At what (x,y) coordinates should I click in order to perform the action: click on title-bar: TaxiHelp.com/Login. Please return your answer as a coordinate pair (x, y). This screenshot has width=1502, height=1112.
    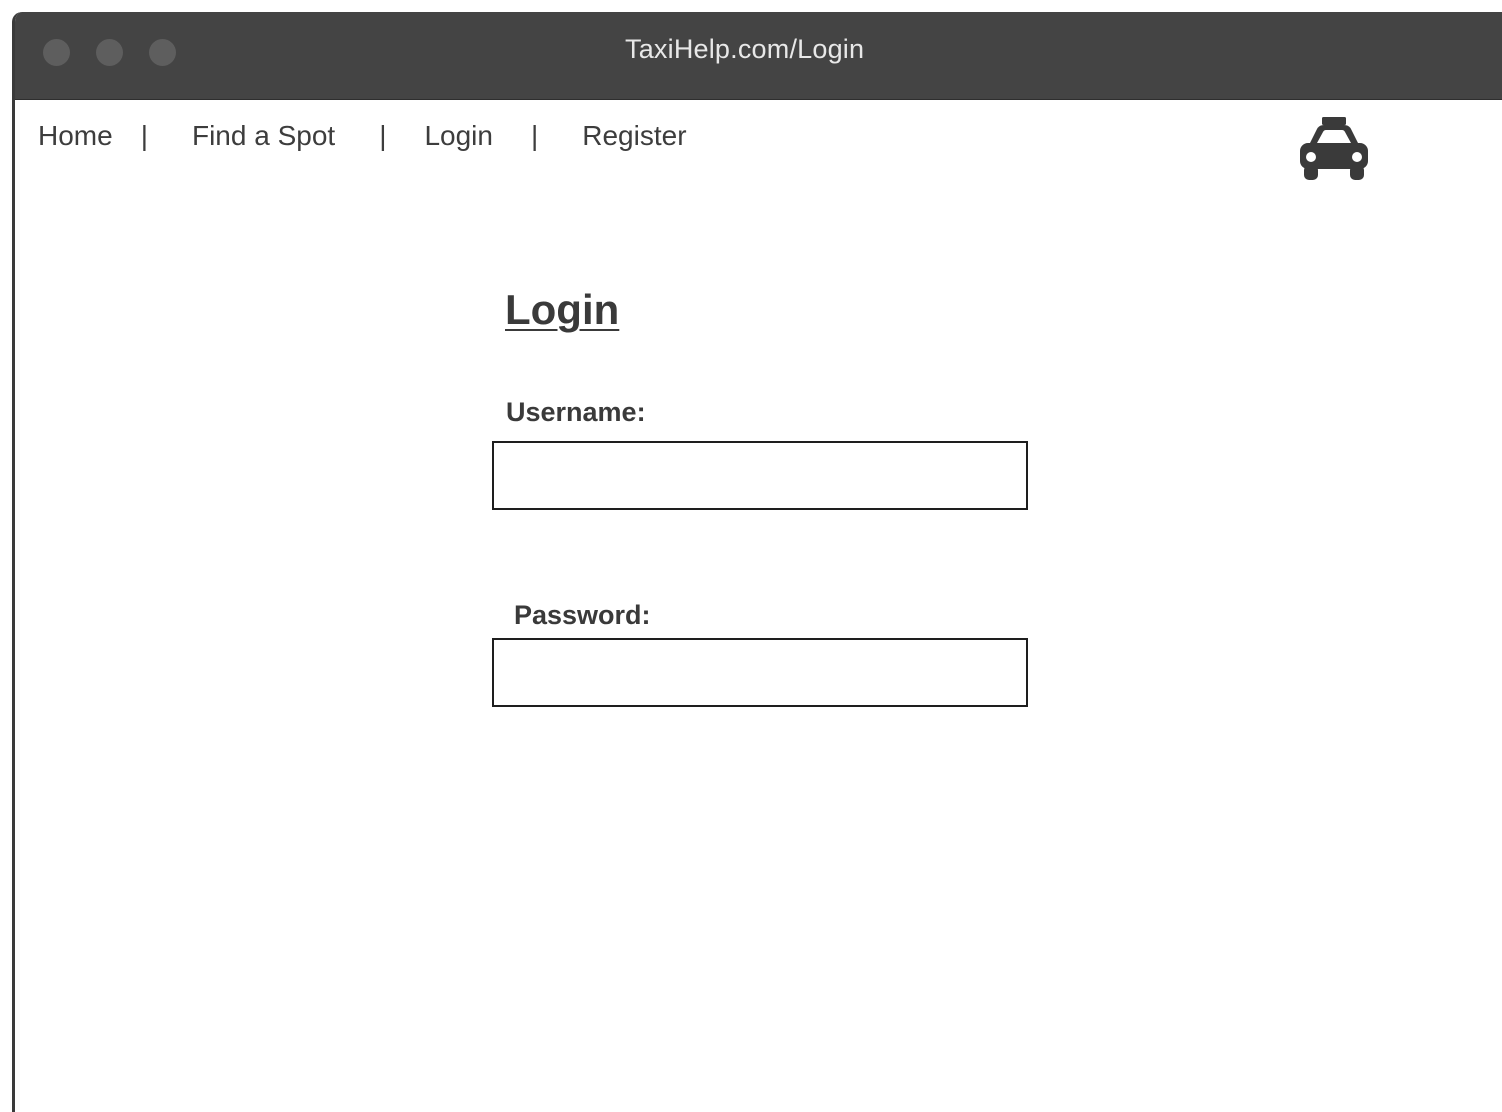
    Looking at the image, I should click on (758, 56).